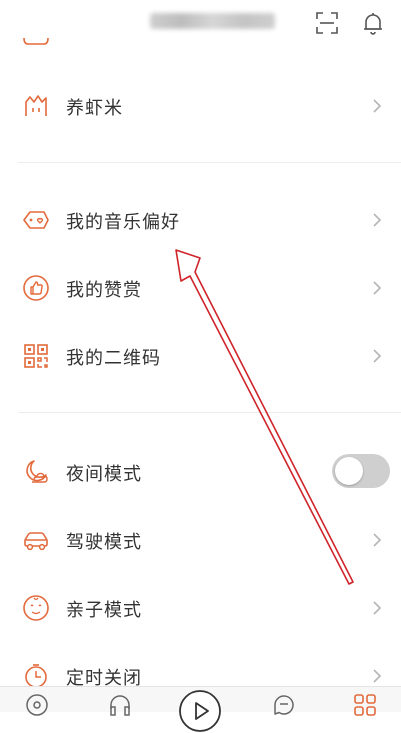 The image size is (401, 733). What do you see at coordinates (37, 471) in the screenshot?
I see `moon-cloud-icon` at bounding box center [37, 471].